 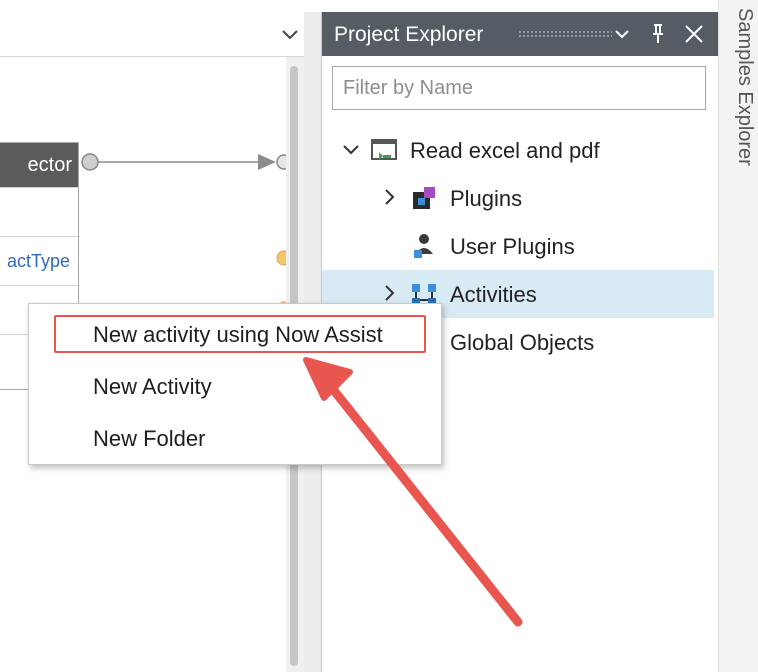 What do you see at coordinates (658, 34) in the screenshot?
I see `pin-icon` at bounding box center [658, 34].